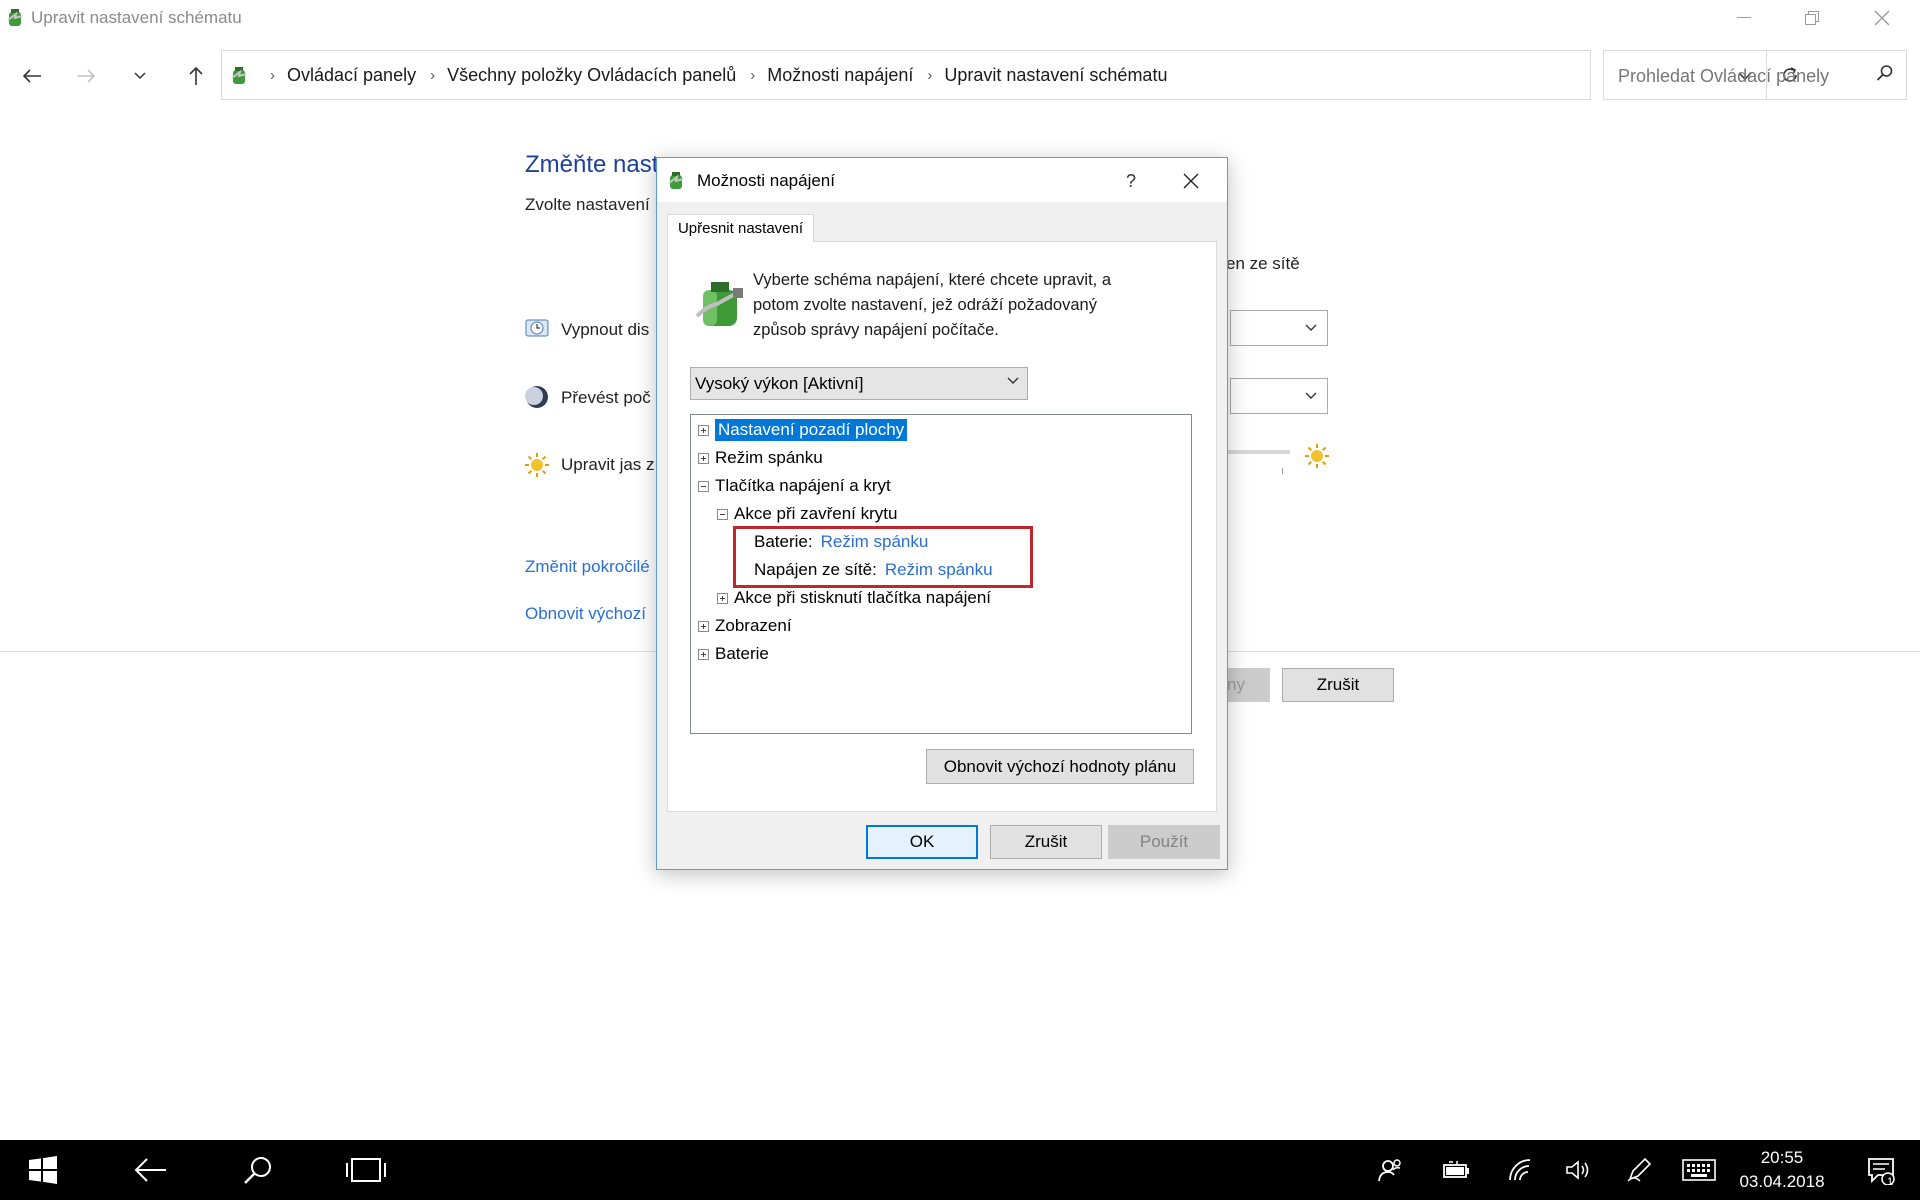 The width and height of the screenshot is (1920, 1200). I want to click on tree-item-desktop-background: Nastavení pozadí plochy, so click(803, 430).